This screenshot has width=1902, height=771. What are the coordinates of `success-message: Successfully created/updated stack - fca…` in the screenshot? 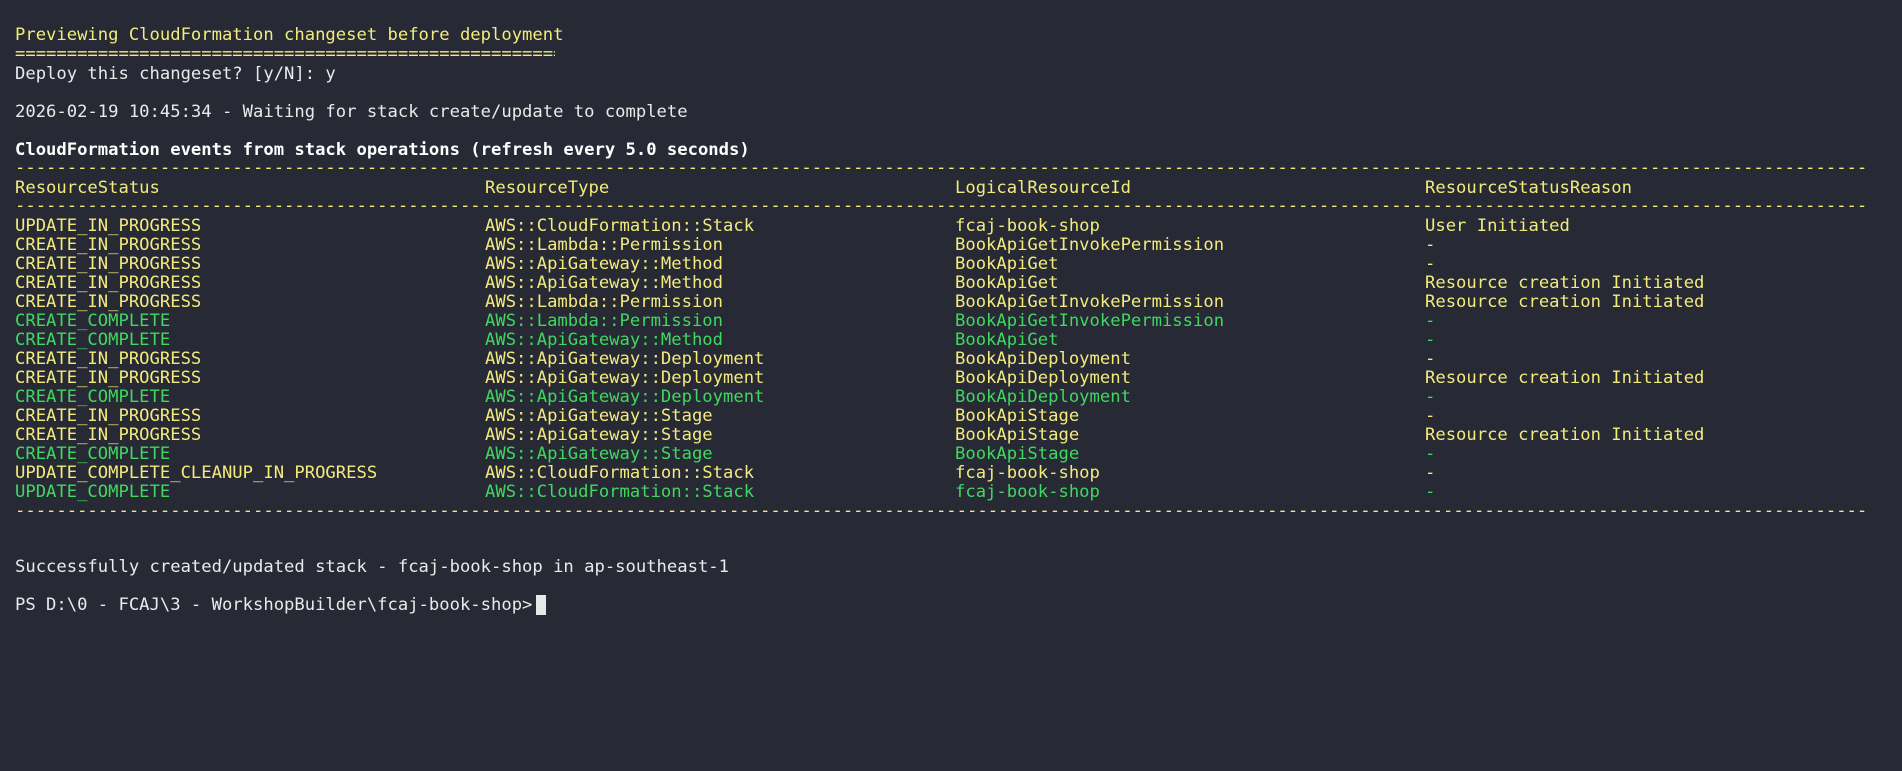 It's located at (372, 567).